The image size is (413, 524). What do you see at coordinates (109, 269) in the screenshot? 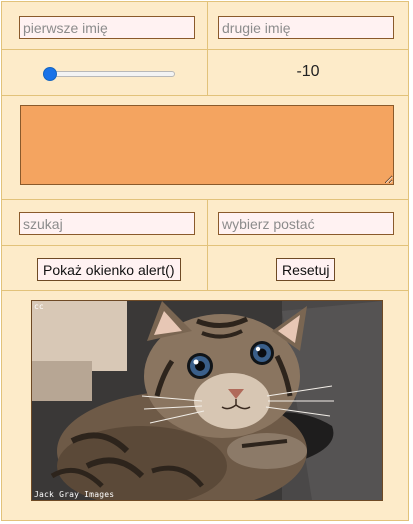
I see `show-alert-button: Pokaż okienko alert()` at bounding box center [109, 269].